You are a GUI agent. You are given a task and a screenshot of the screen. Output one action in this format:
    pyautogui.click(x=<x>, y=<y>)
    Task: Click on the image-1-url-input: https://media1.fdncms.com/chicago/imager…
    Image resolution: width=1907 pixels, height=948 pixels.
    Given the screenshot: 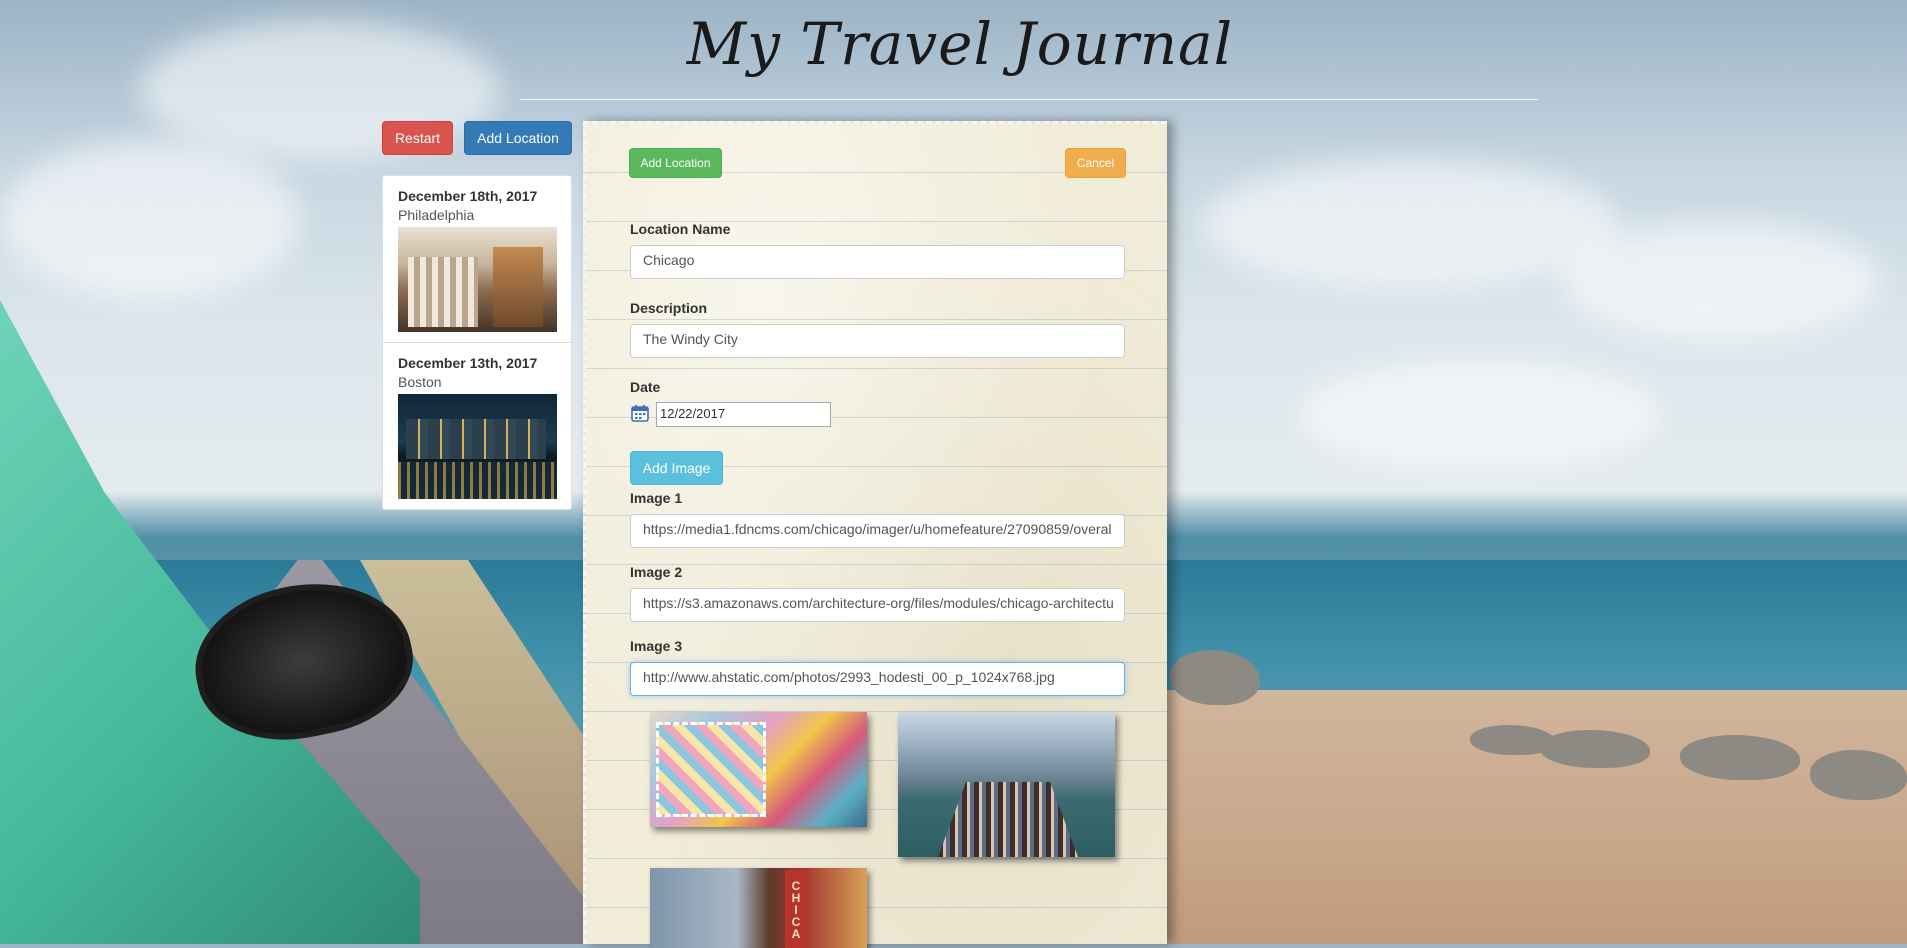 What is the action you would take?
    pyautogui.click(x=877, y=531)
    